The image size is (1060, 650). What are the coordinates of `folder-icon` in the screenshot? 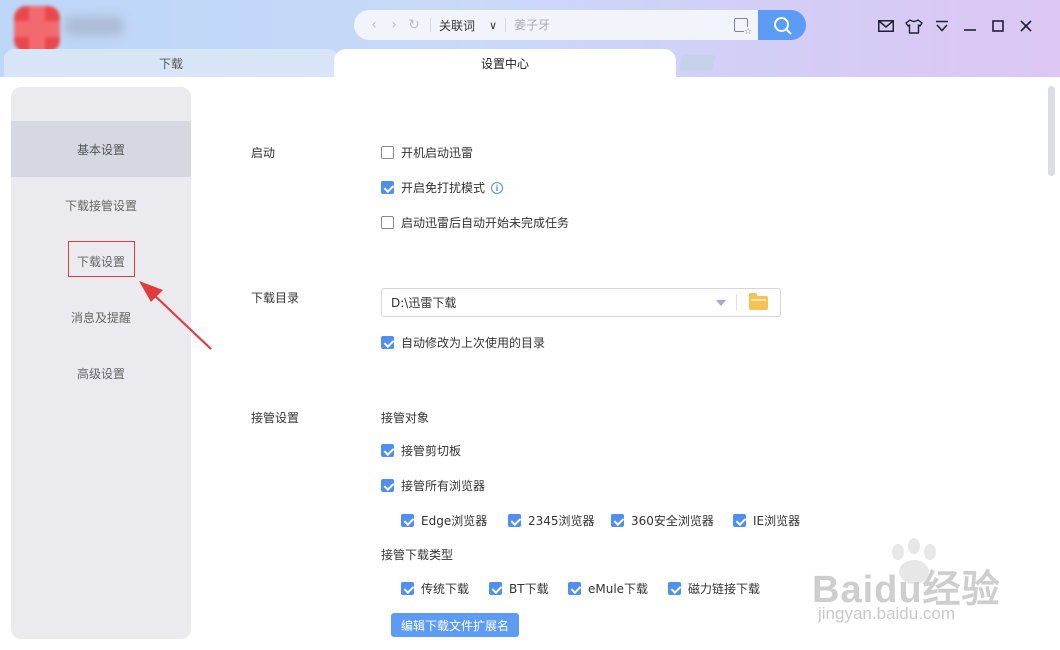 It's located at (758, 301).